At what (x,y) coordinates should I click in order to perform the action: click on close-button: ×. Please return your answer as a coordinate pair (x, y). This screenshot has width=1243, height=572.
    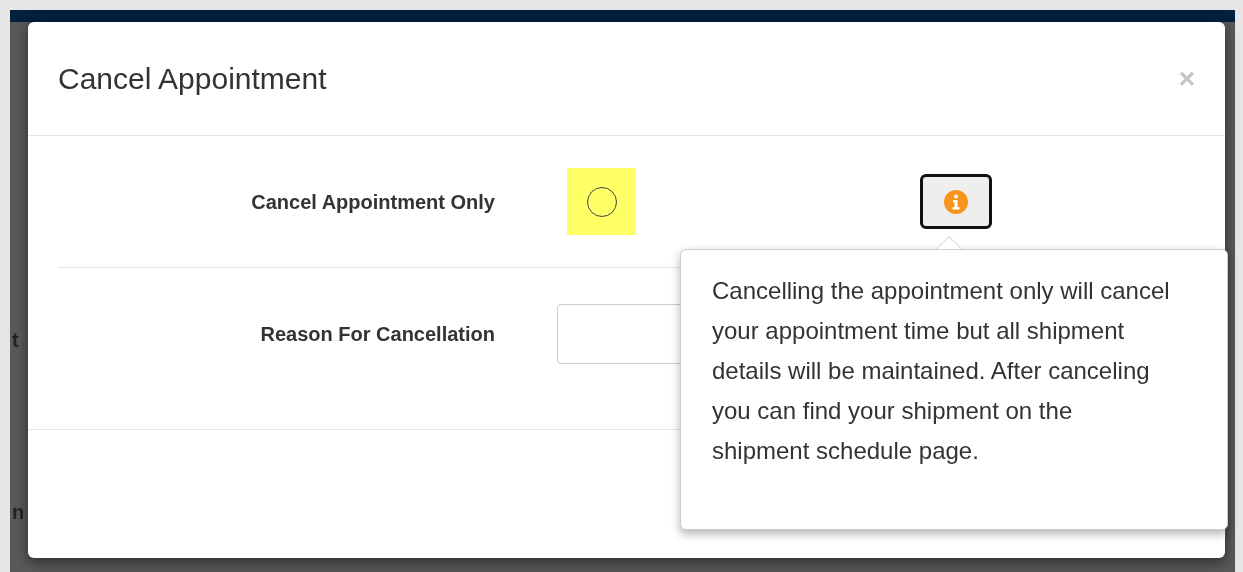
    Looking at the image, I should click on (1186, 78).